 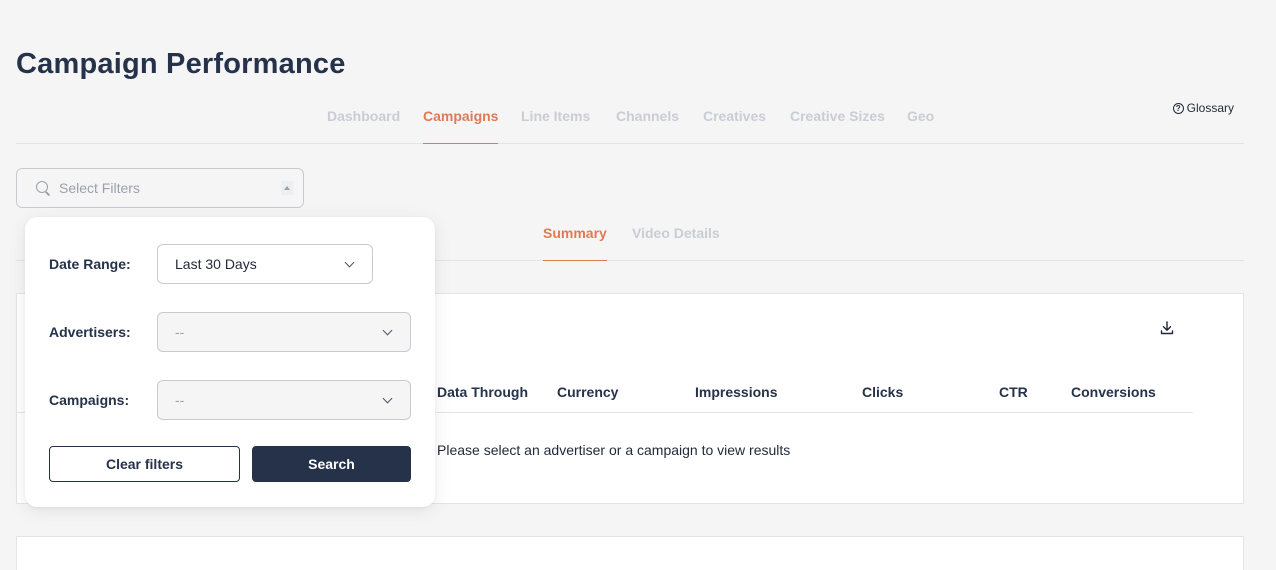 What do you see at coordinates (99, 188) in the screenshot?
I see `filter-select-placeholder: Select Filters` at bounding box center [99, 188].